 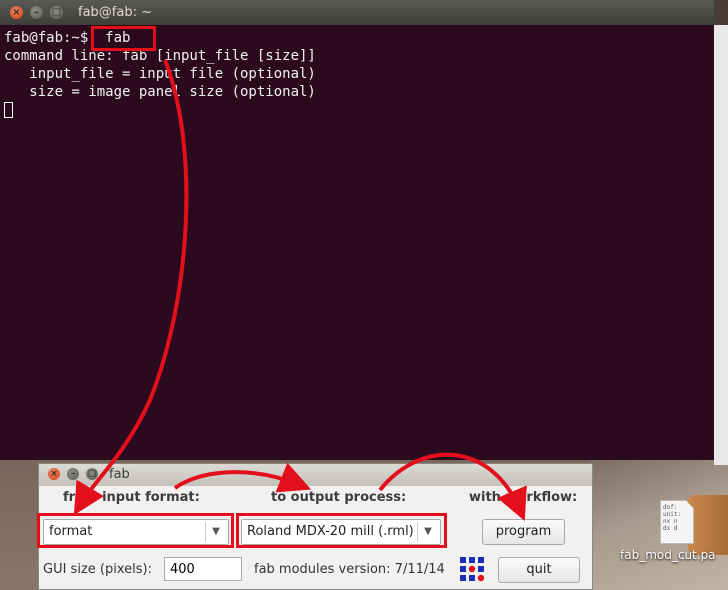 What do you see at coordinates (349, 569) in the screenshot?
I see `version-label: fab modules version: 7/11/14` at bounding box center [349, 569].